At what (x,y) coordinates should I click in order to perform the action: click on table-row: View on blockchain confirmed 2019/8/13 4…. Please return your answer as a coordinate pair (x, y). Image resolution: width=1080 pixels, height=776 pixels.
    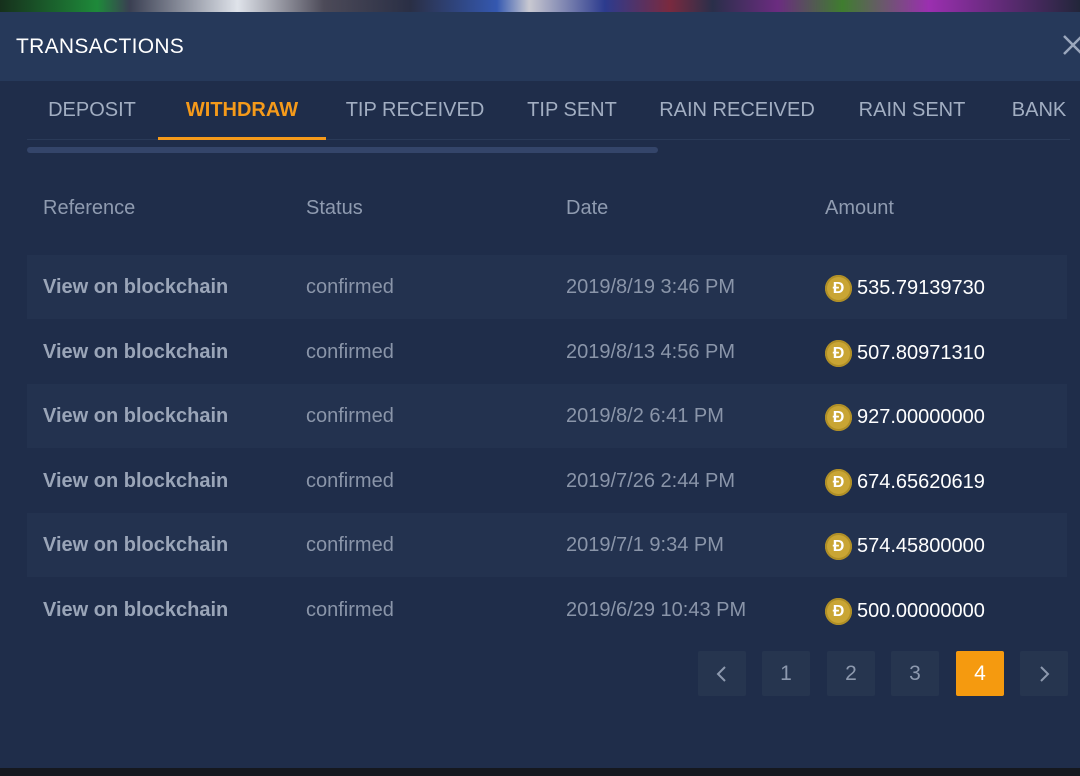
    Looking at the image, I should click on (547, 352).